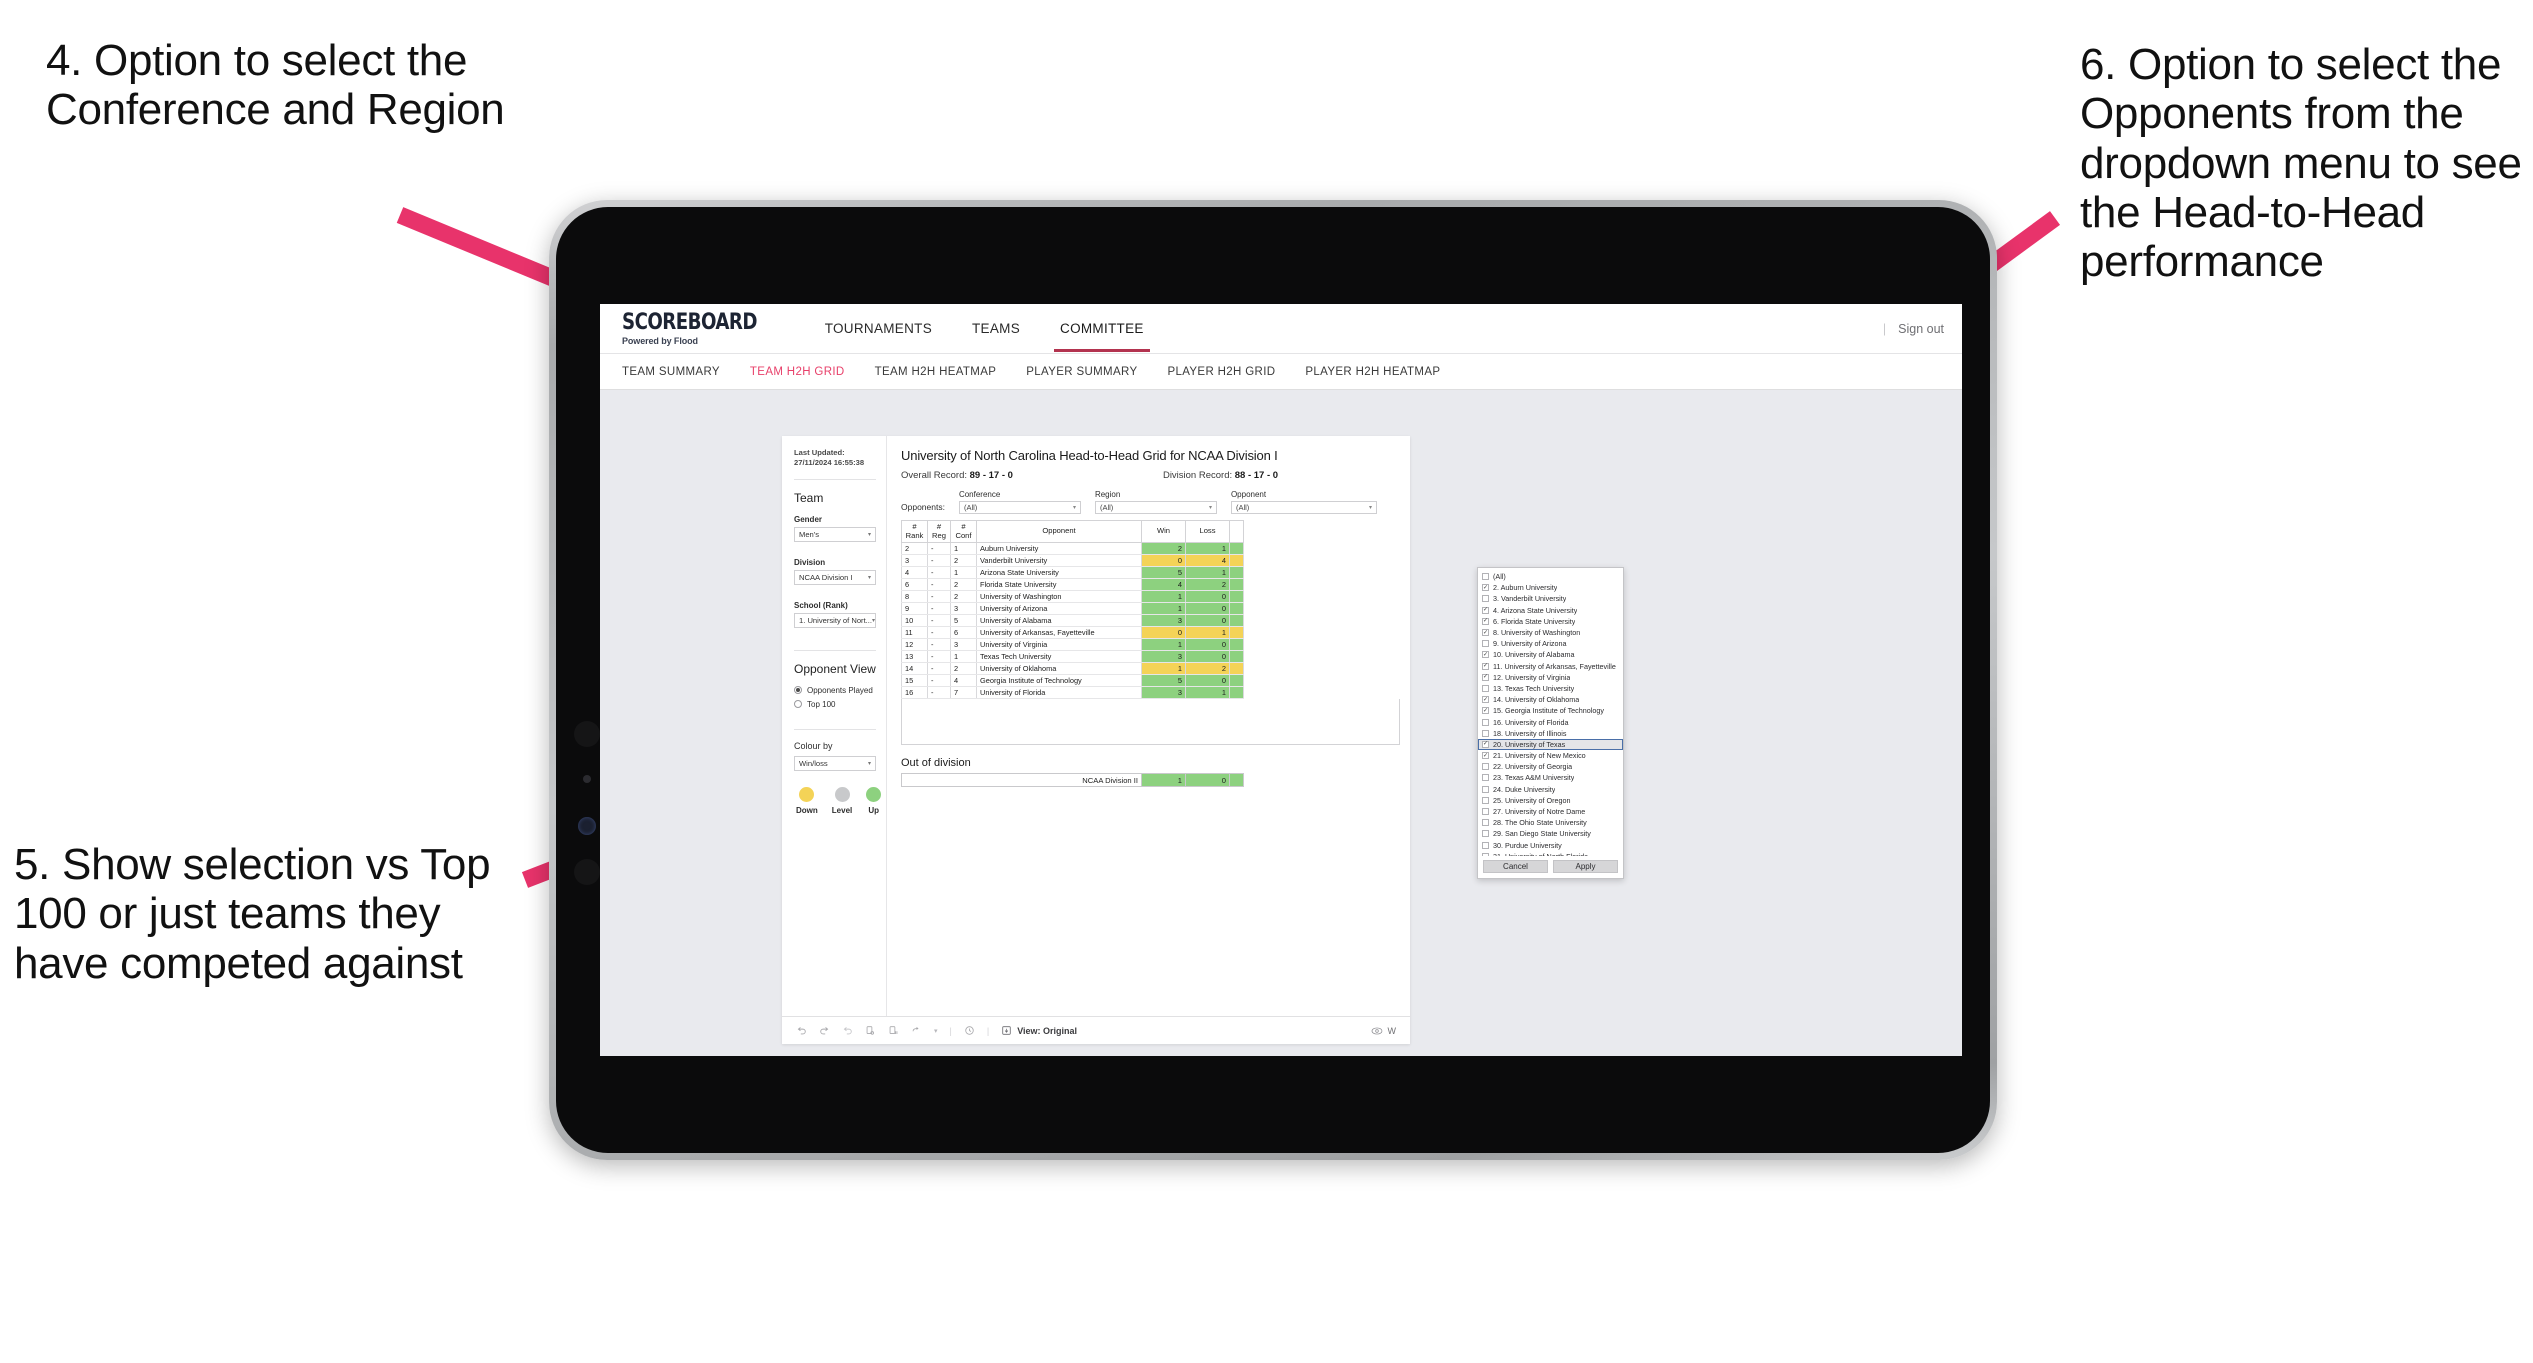 The width and height of the screenshot is (2533, 1363). Describe the element at coordinates (695, 328) in the screenshot. I see `brand-logo: SCOREBOARD Powered by Flood` at that location.